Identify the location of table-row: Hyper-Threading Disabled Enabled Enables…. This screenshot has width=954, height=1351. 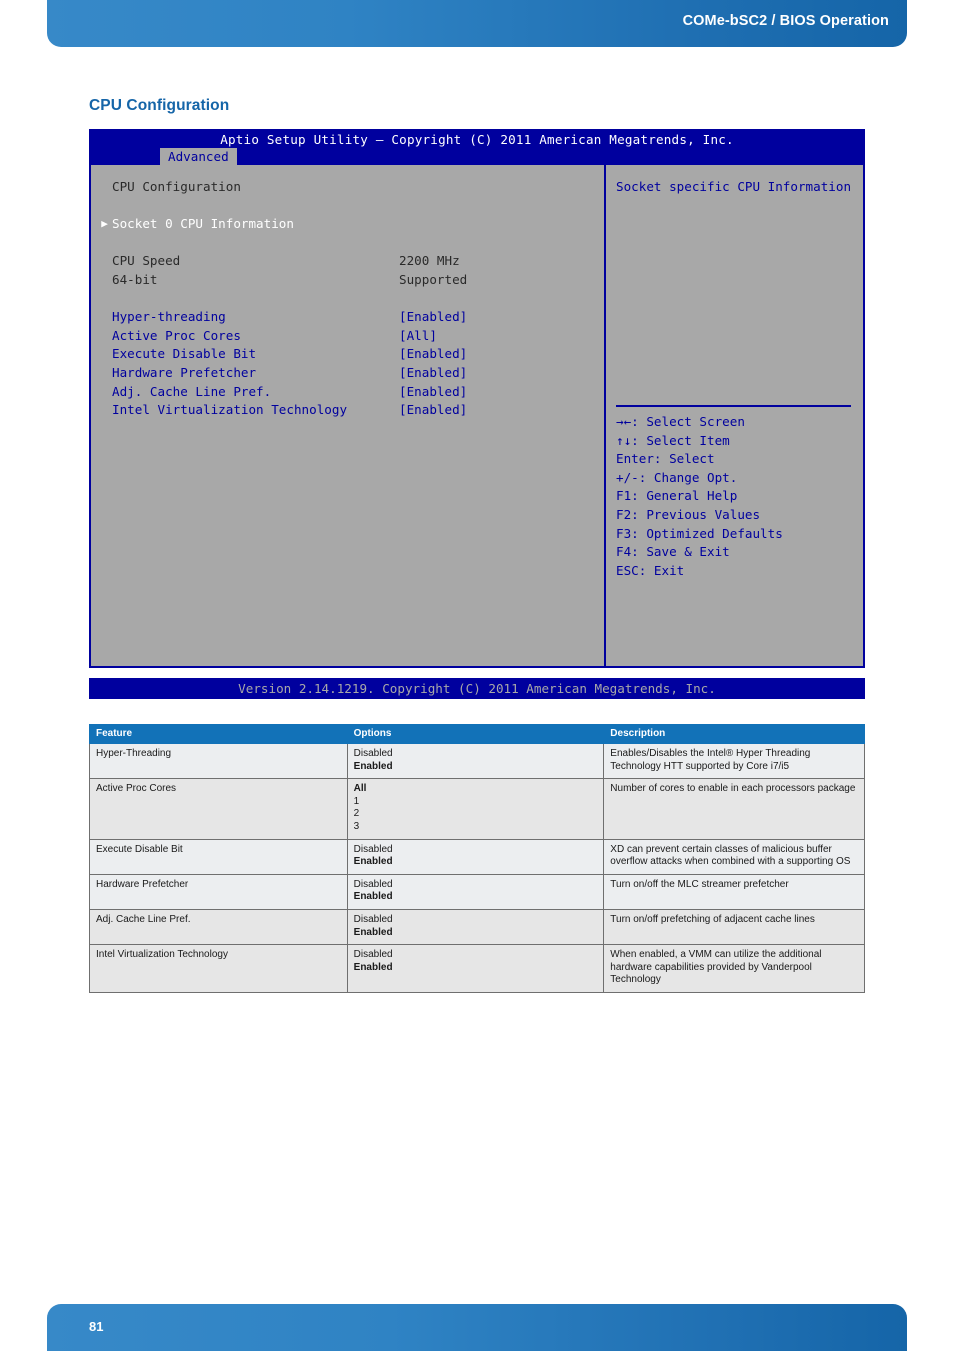
(477, 761).